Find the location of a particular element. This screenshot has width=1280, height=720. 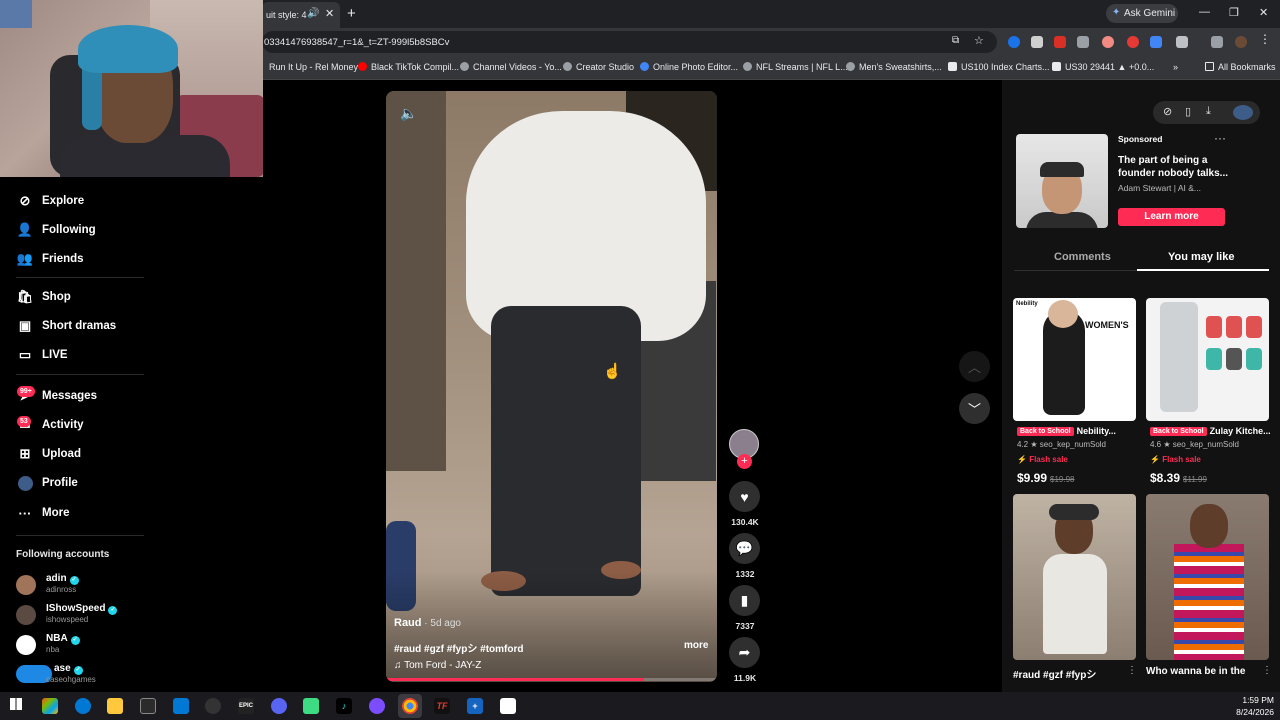

ask-gemini-button: ✦ Ask Gemini is located at coordinates (1142, 13).